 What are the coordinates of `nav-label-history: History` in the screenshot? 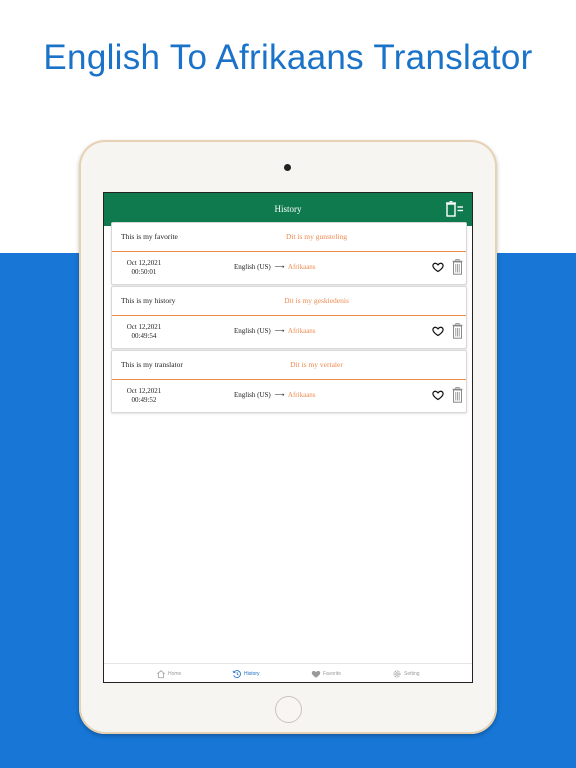 It's located at (252, 674).